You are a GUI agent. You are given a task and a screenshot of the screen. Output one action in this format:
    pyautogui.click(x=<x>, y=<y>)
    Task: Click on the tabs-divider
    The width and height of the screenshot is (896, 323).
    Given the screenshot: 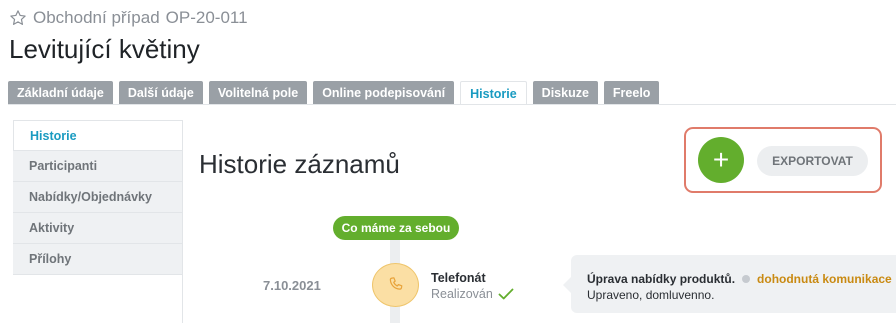 What is the action you would take?
    pyautogui.click(x=452, y=104)
    